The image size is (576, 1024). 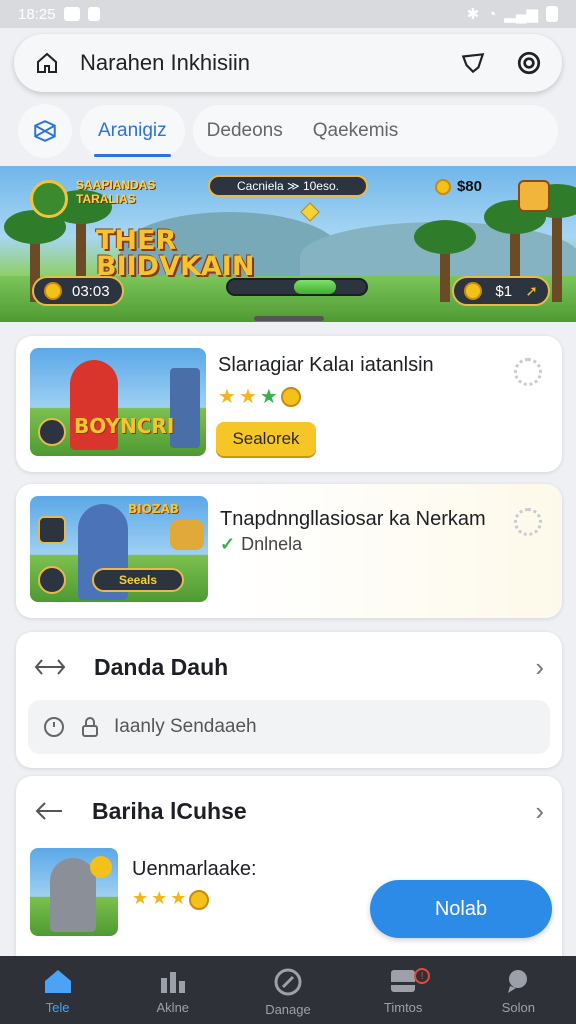 I want to click on tab-item: Qaekemis, so click(x=356, y=131).